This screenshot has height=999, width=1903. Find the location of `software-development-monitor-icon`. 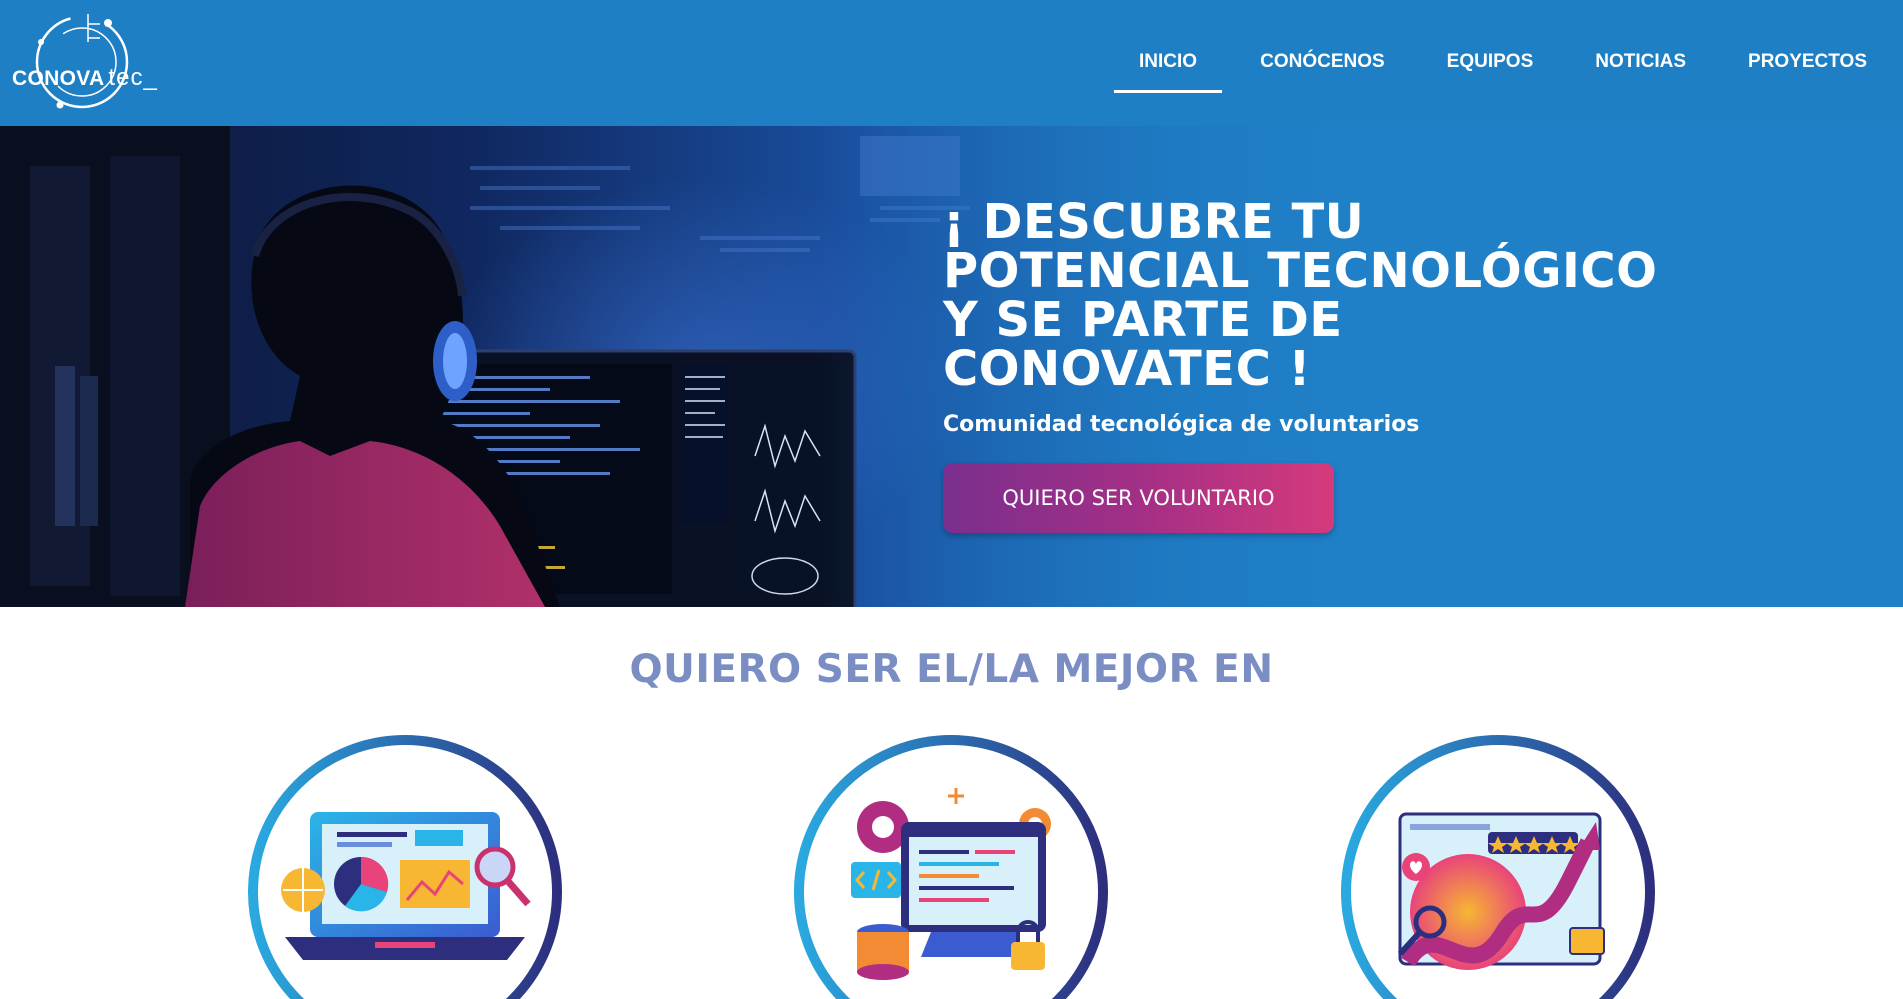

software-development-monitor-icon is located at coordinates (951, 867).